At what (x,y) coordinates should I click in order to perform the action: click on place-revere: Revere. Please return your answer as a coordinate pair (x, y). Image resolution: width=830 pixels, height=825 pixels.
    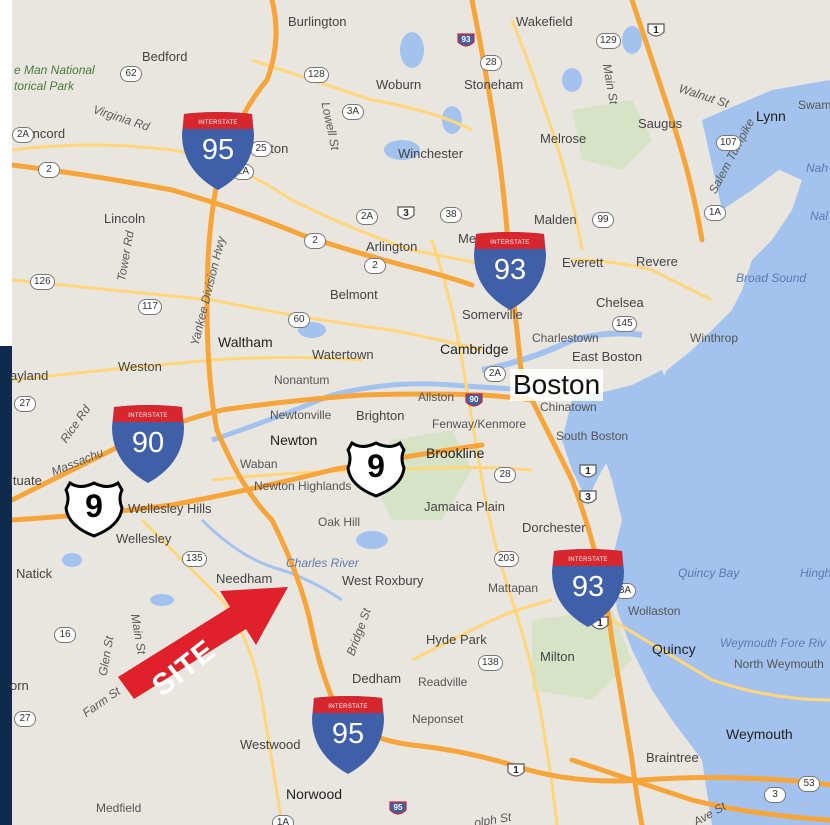
    Looking at the image, I should click on (657, 261).